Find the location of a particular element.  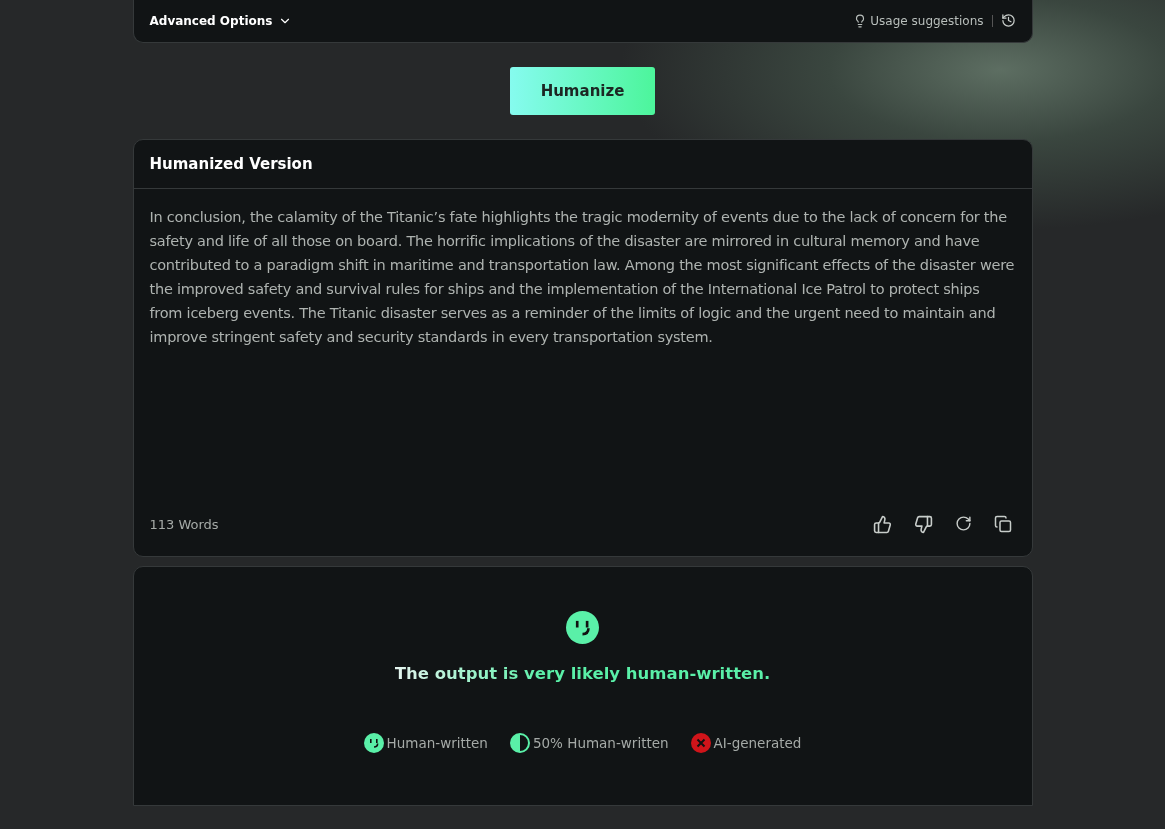

usage-suggestions-button: Usage suggestions is located at coordinates (918, 20).